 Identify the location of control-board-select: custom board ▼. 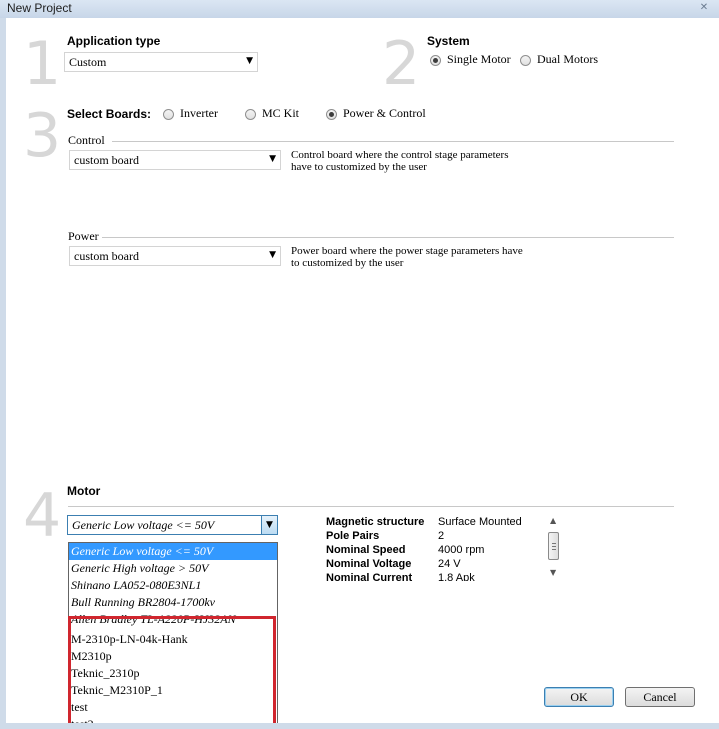
(175, 160).